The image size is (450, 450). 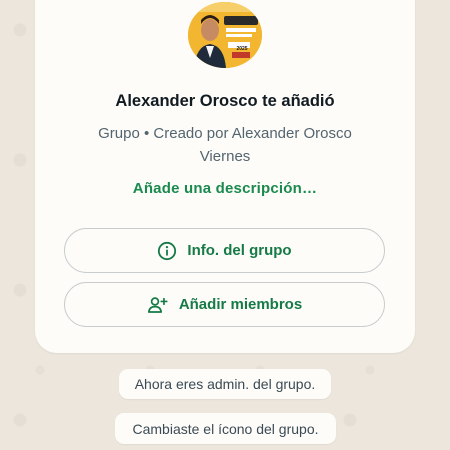 I want to click on group-added-title: Alexander Orosco te añadió, so click(x=225, y=101).